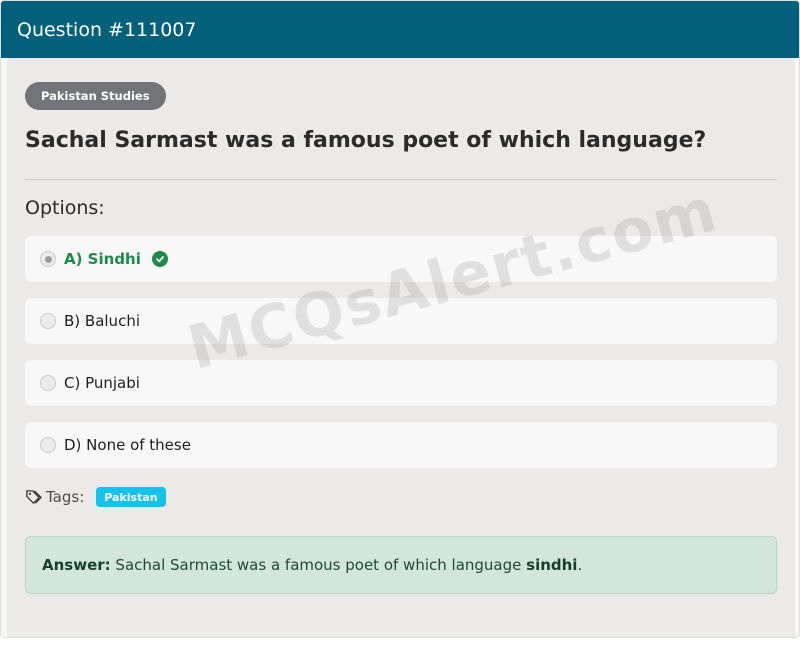 The width and height of the screenshot is (800, 665). I want to click on options-heading: Options:, so click(65, 208).